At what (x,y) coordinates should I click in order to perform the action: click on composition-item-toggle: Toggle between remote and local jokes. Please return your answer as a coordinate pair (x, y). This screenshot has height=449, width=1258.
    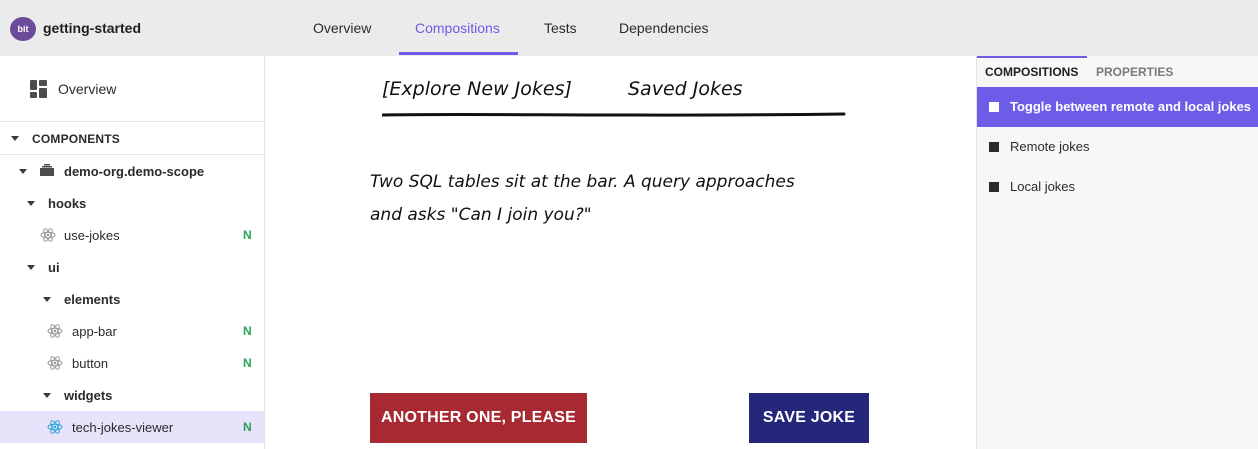
    Looking at the image, I should click on (1117, 107).